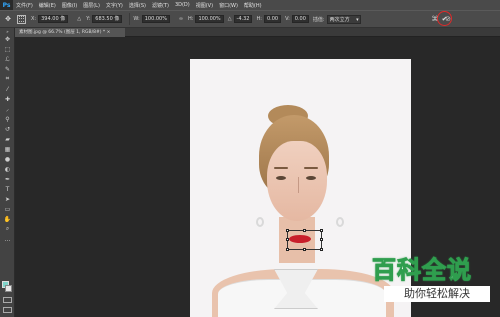  I want to click on y-label: Y:, so click(88, 19).